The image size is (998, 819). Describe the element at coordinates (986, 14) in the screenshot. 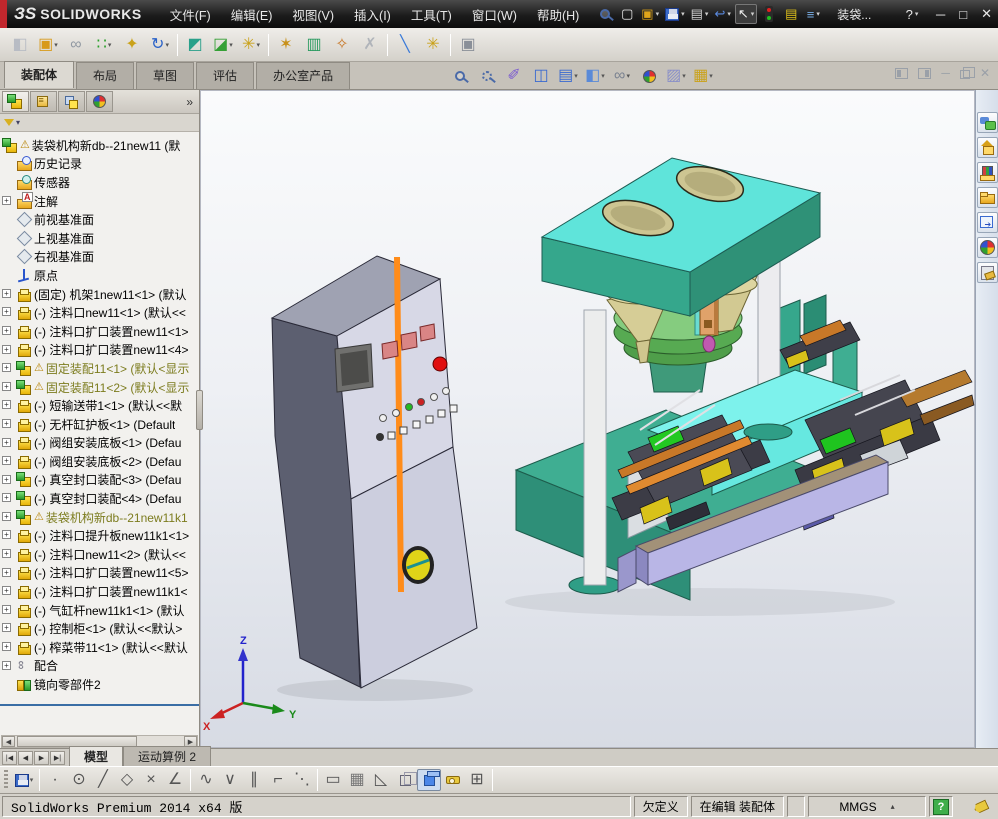

I see `close-button: ✕` at that location.